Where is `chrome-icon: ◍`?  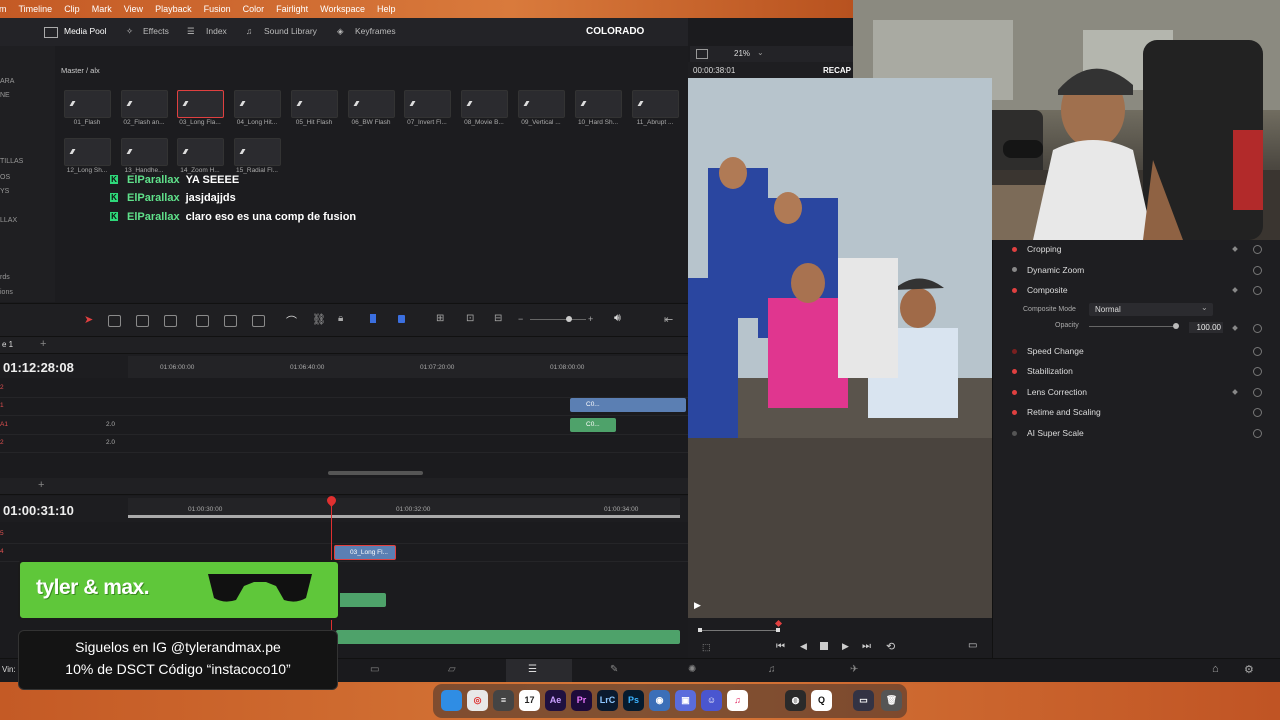 chrome-icon: ◍ is located at coordinates (795, 700).